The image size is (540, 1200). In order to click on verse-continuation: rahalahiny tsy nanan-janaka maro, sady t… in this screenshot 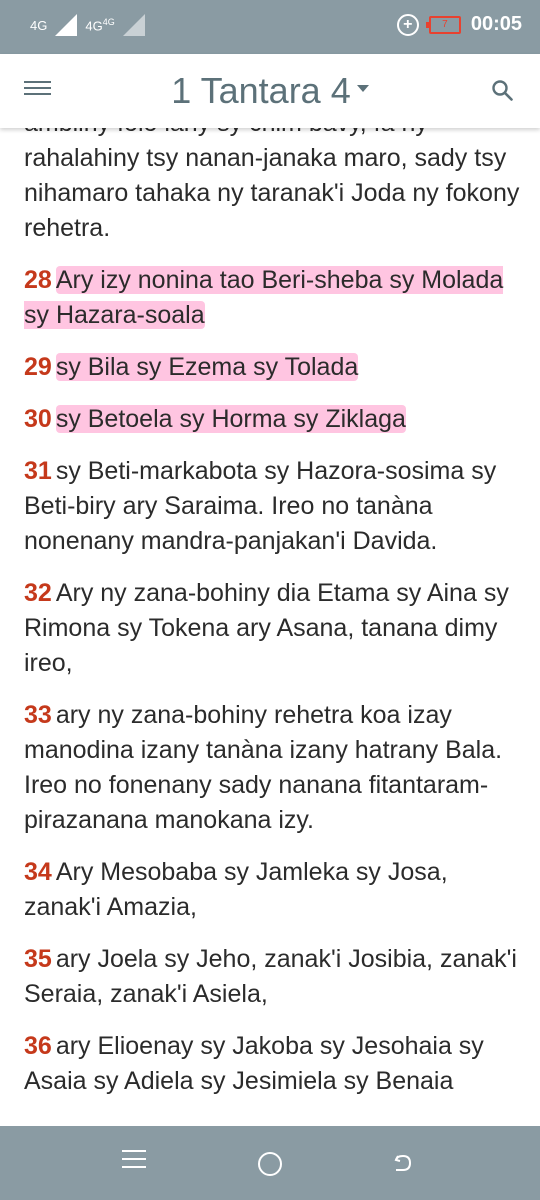, I will do `click(274, 193)`.